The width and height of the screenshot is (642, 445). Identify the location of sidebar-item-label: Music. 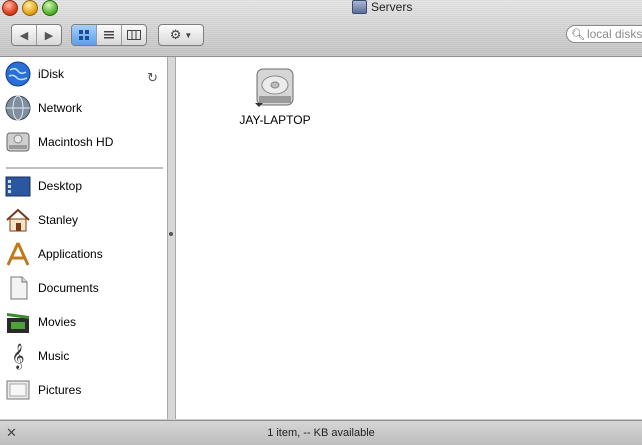
(54, 356).